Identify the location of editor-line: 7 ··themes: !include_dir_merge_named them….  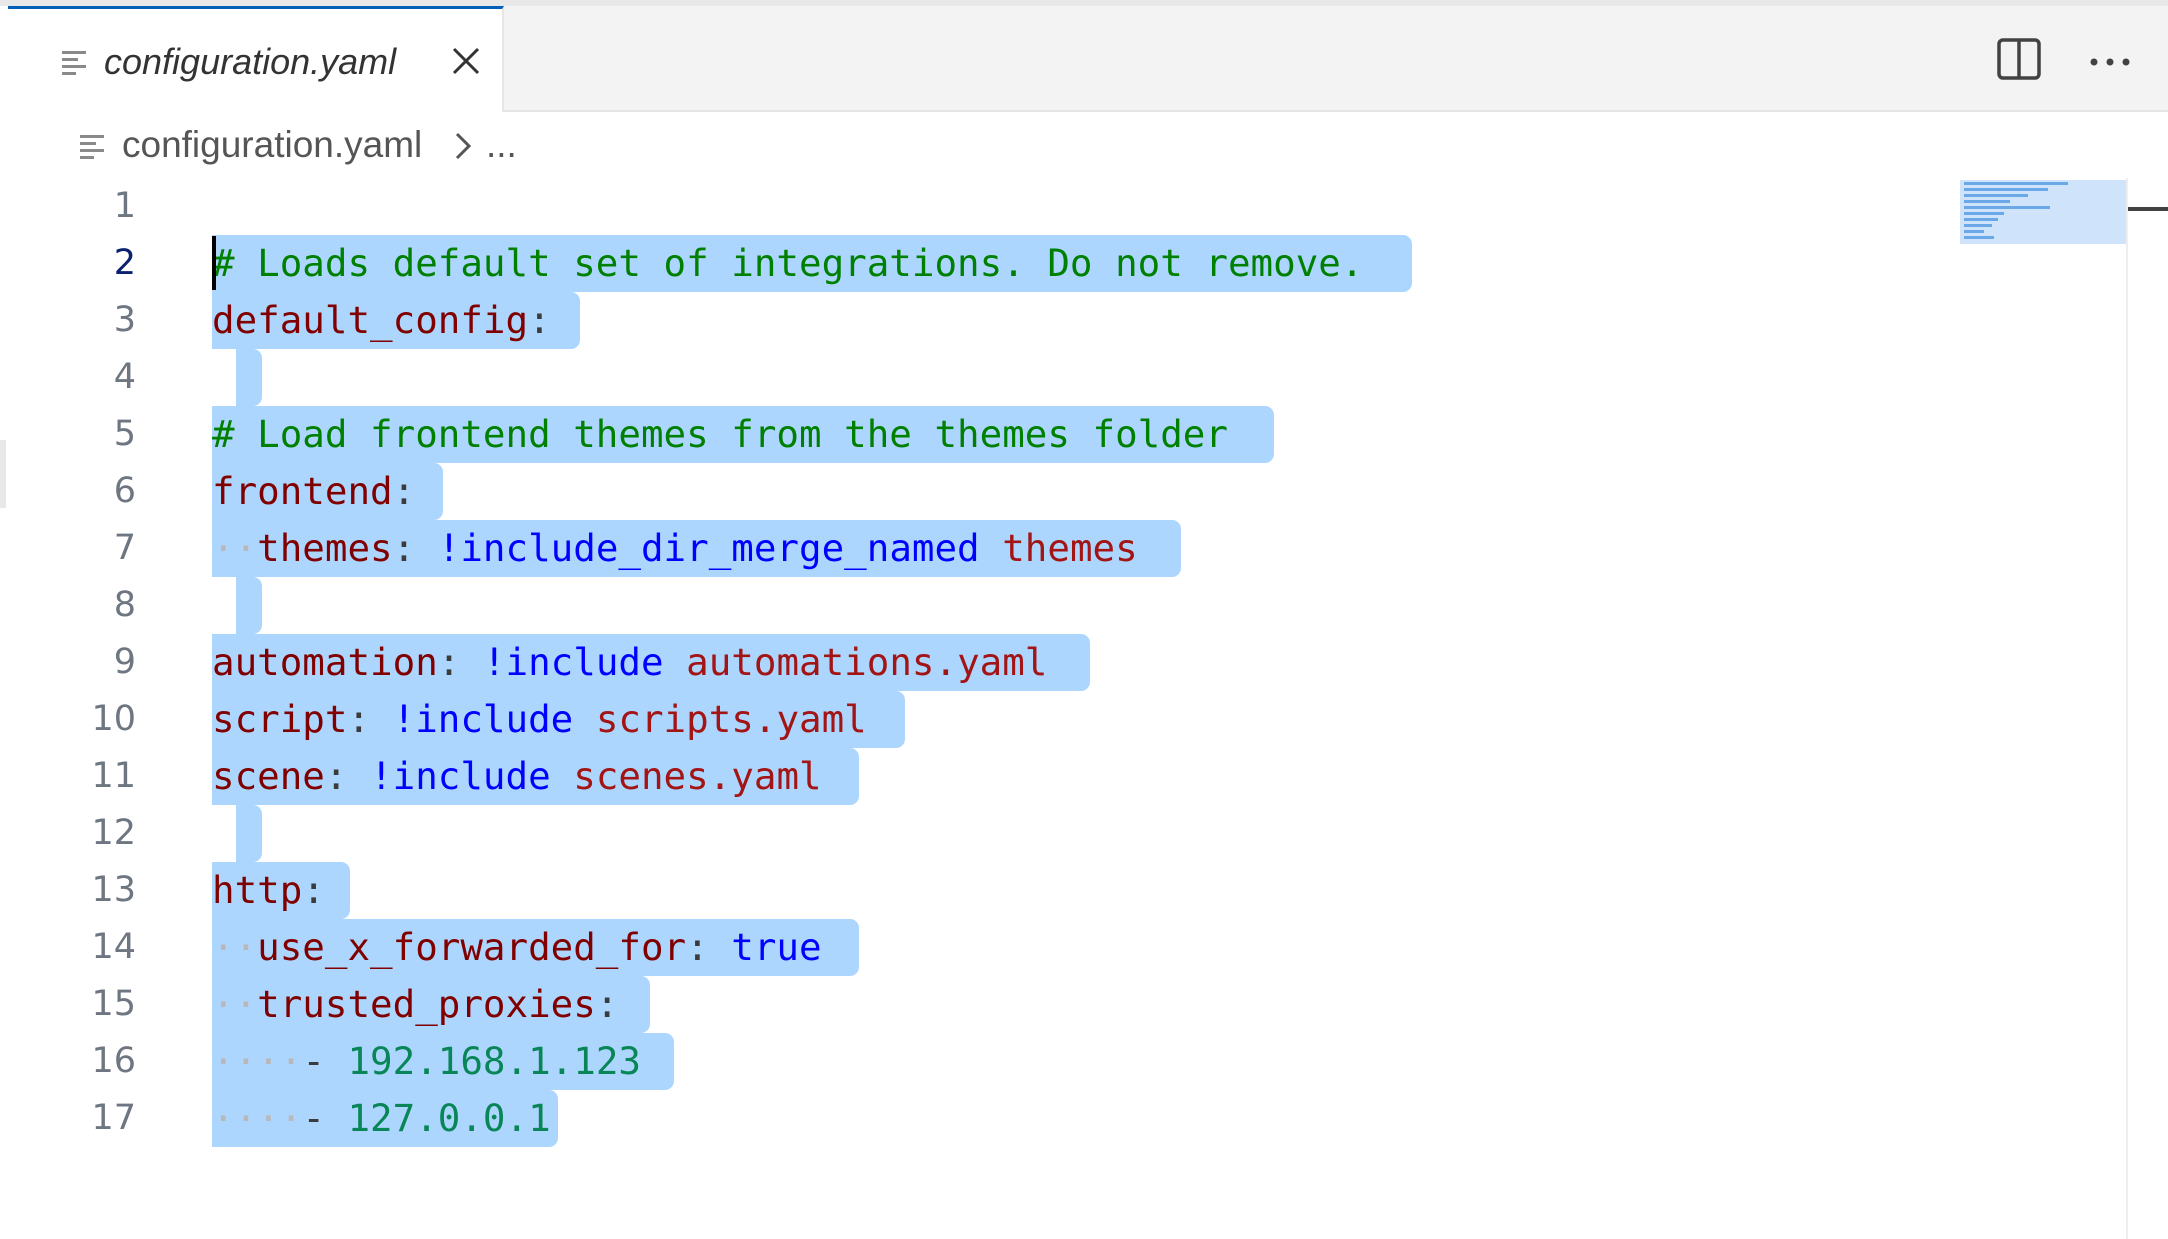
(980, 548).